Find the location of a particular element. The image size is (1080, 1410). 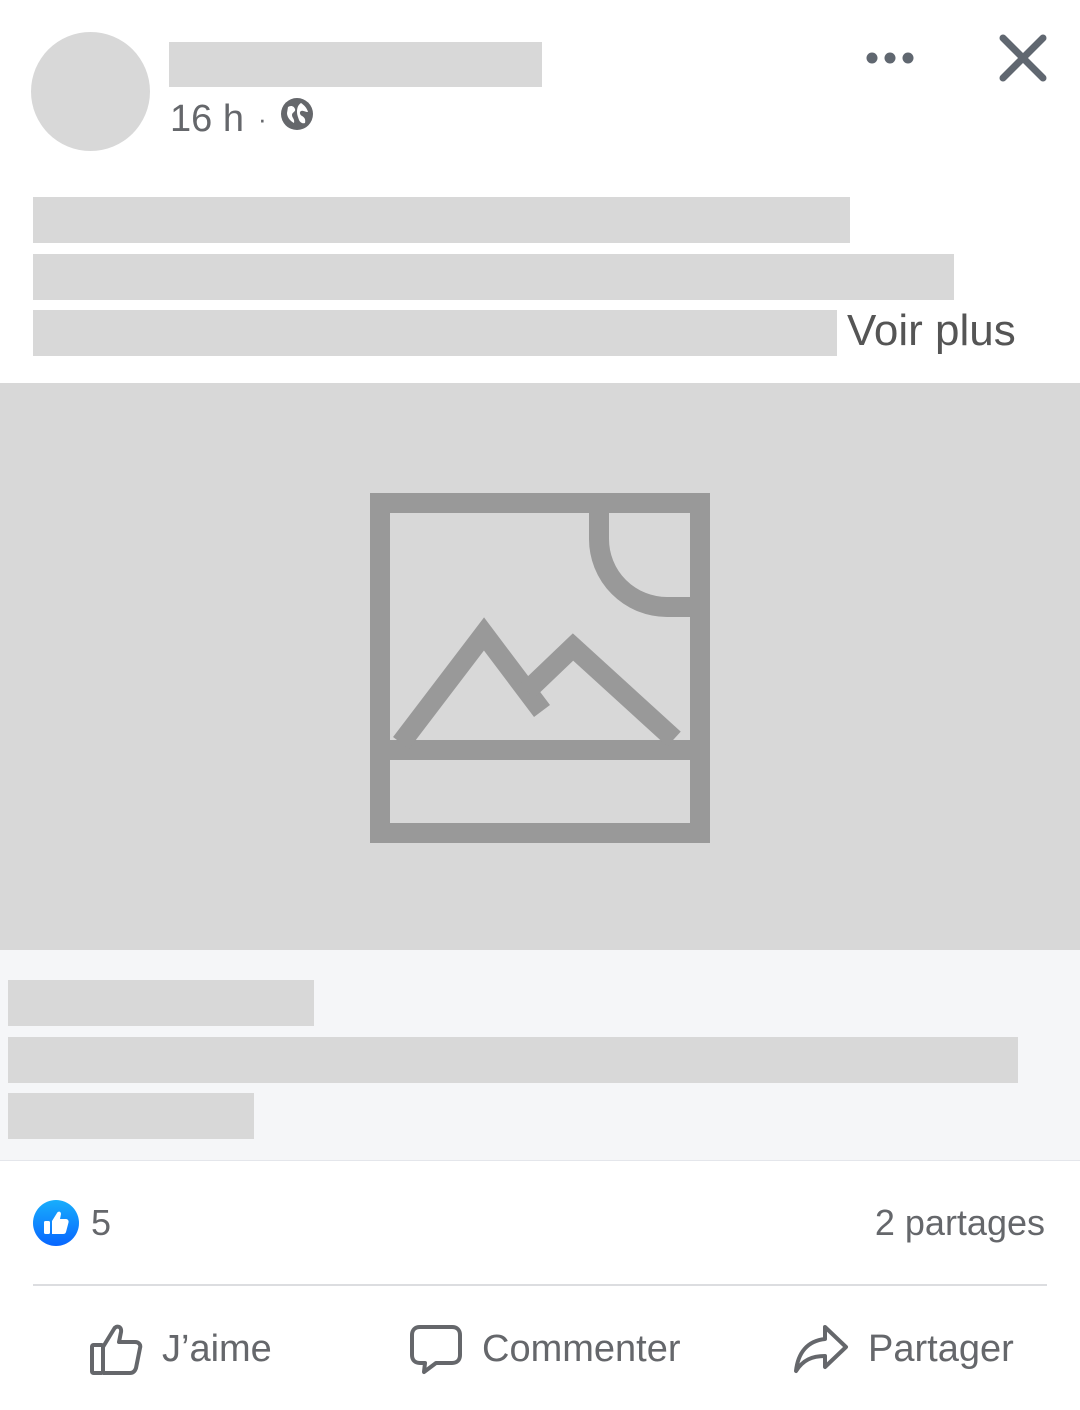

share-arrow-icon is located at coordinates (821, 1349).